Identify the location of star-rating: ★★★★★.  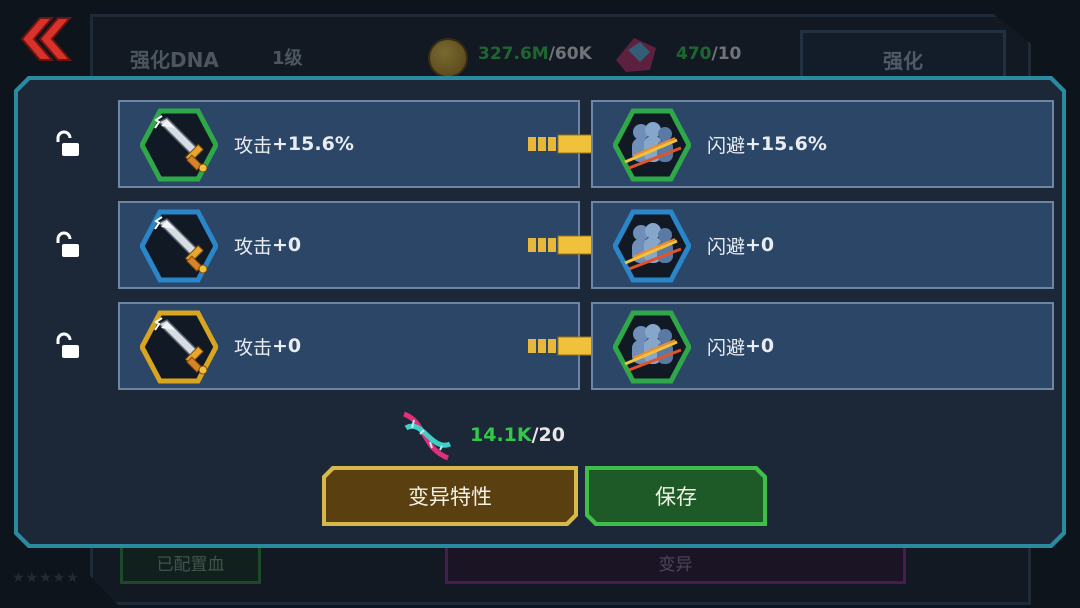
(46, 578).